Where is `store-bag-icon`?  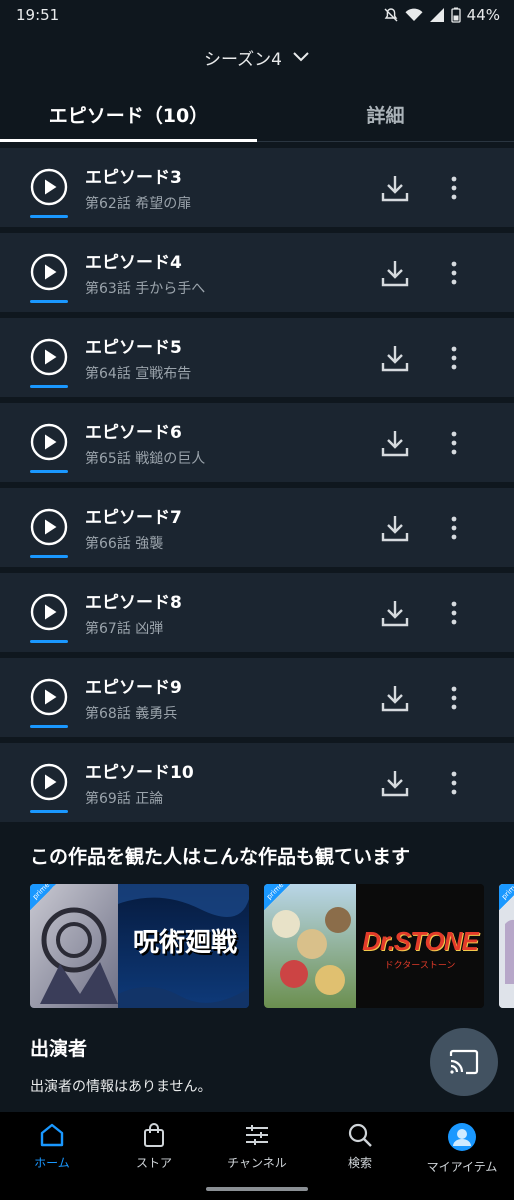 store-bag-icon is located at coordinates (154, 1135).